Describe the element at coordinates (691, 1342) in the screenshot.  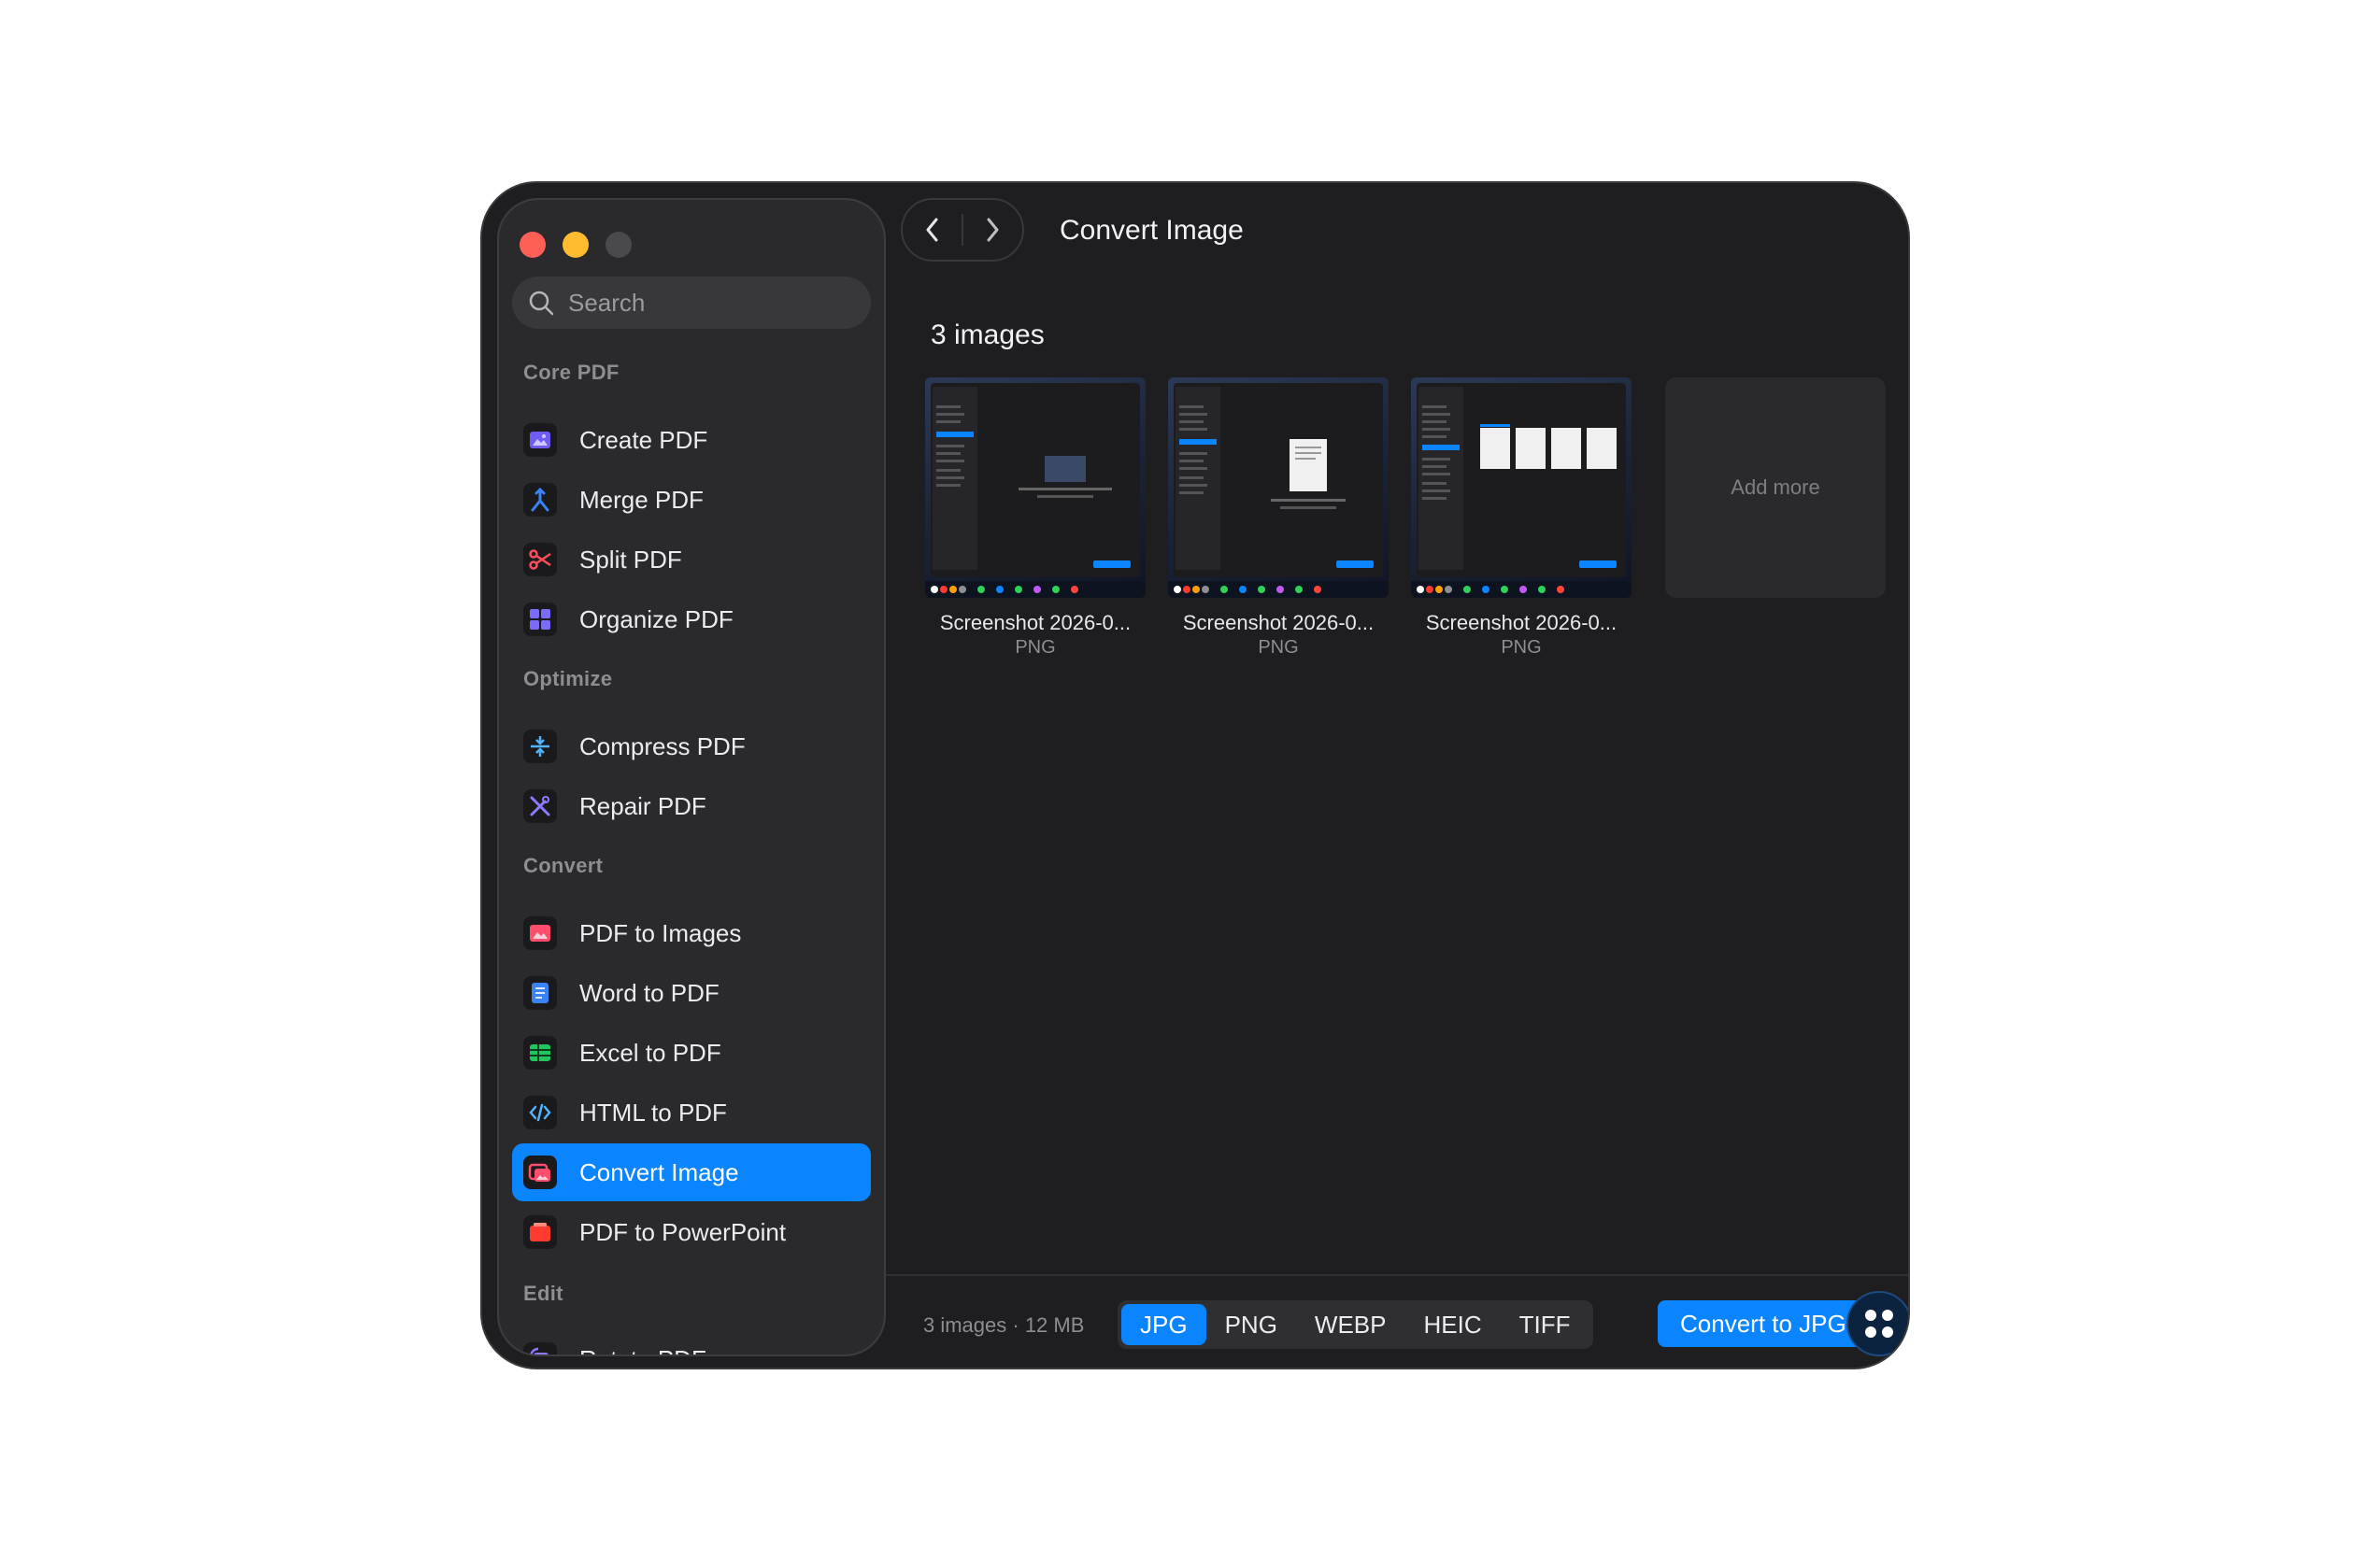
I see `sidebar-item-rotate-pdf: Rotate PDF` at that location.